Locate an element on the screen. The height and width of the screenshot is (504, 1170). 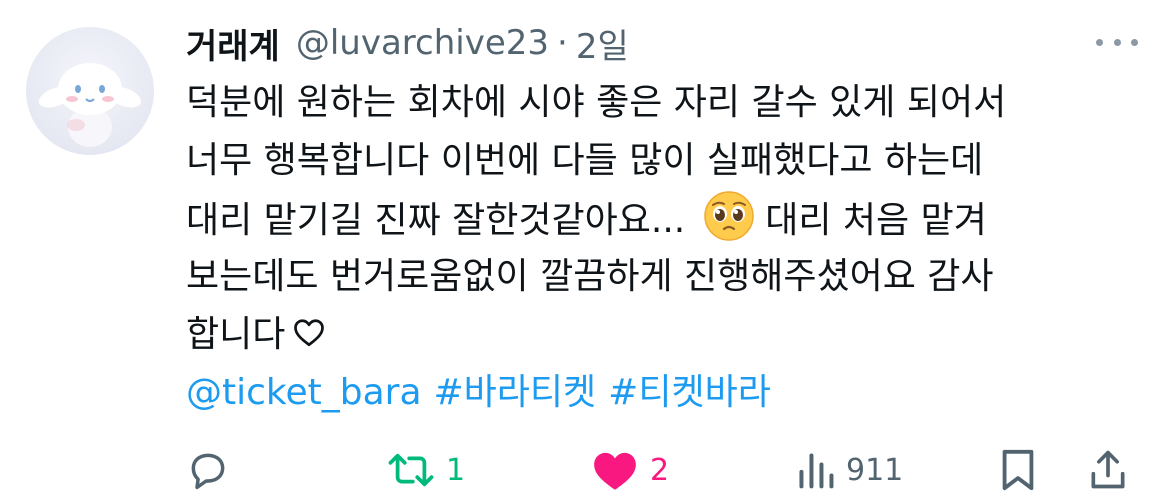
more-icon is located at coordinates (1117, 42).